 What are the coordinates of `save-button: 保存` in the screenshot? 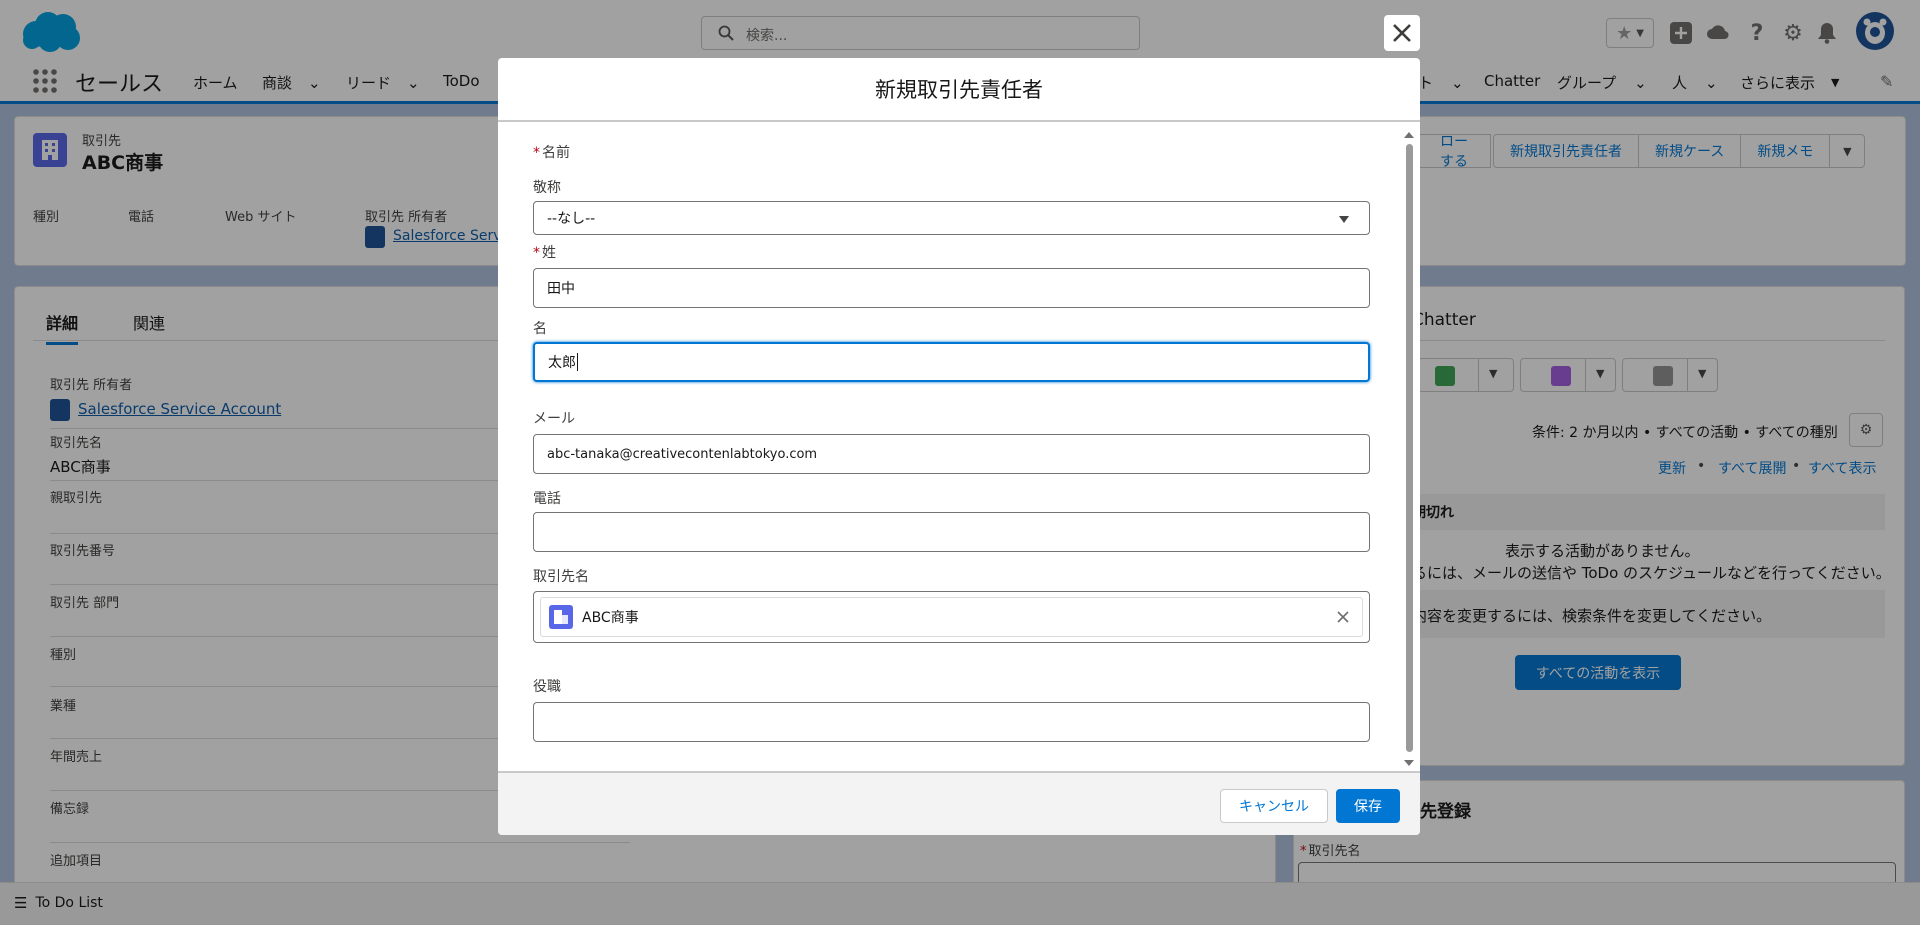 It's located at (1368, 806).